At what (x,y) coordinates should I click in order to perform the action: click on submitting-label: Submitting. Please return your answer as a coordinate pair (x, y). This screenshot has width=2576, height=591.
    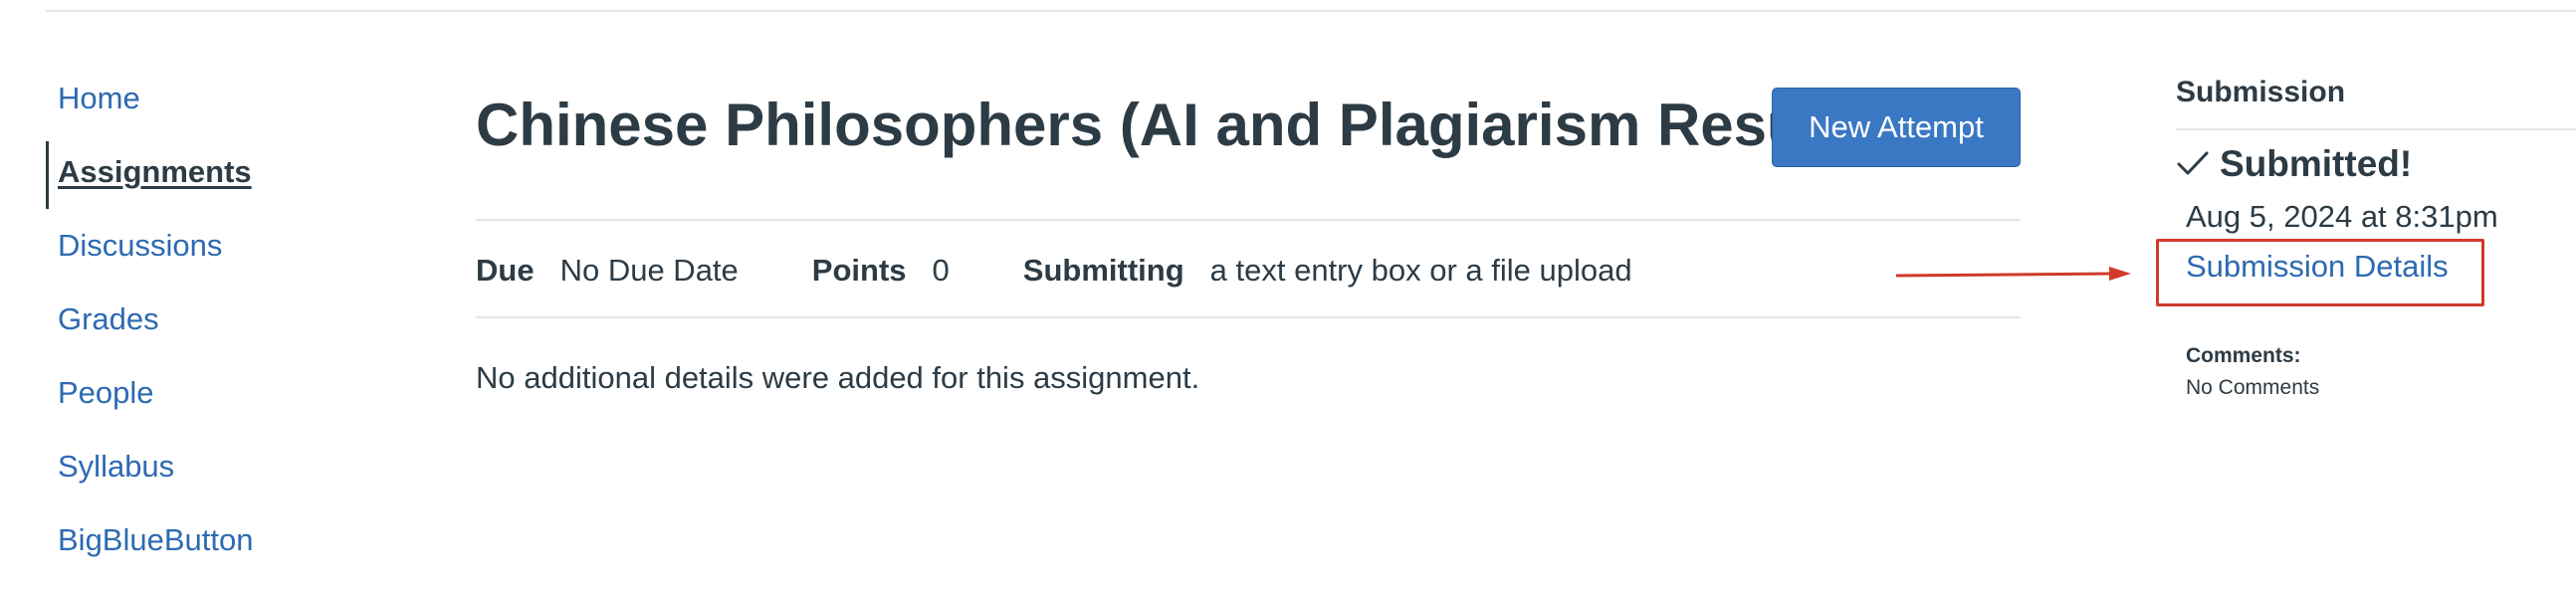
    Looking at the image, I should click on (1103, 270).